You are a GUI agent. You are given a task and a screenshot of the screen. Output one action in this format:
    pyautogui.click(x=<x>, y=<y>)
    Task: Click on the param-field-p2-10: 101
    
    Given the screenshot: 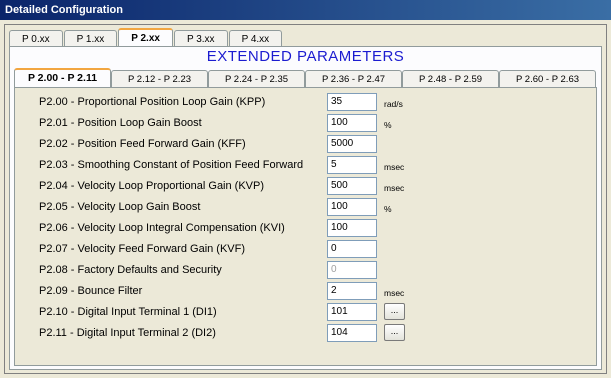 What is the action you would take?
    pyautogui.click(x=352, y=312)
    